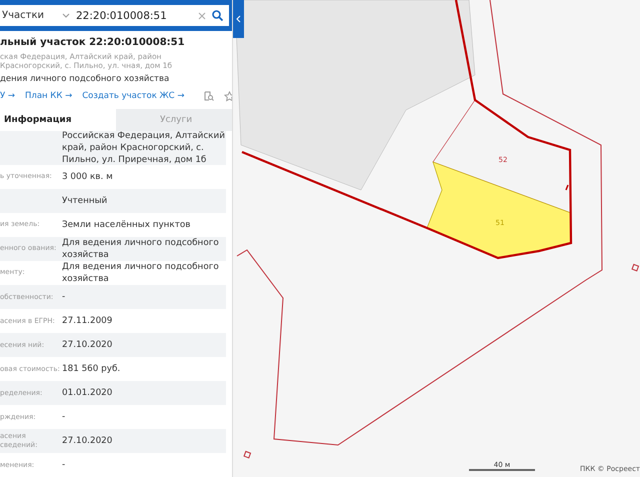 The width and height of the screenshot is (640, 477). Describe the element at coordinates (217, 16) in the screenshot. I see `search-icon` at that location.